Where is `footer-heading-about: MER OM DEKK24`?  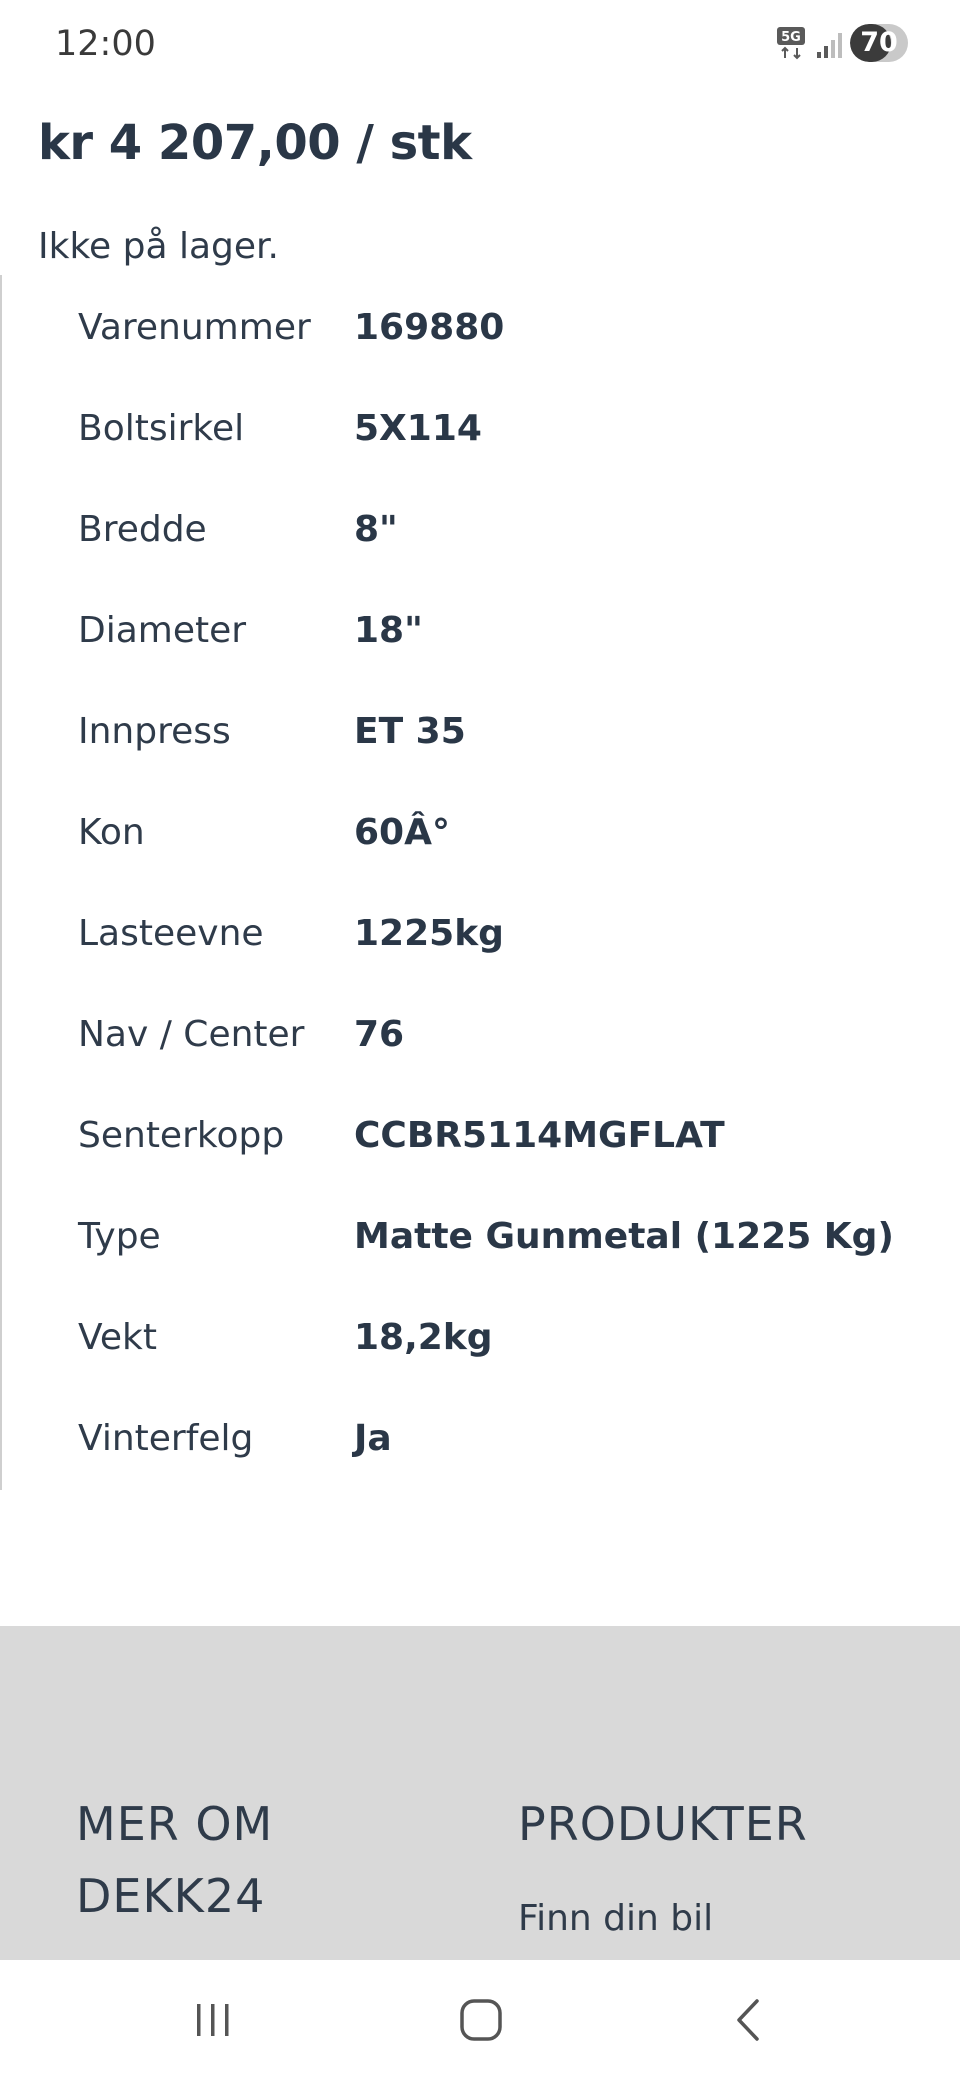 footer-heading-about: MER OM DEKK24 is located at coordinates (174, 1860).